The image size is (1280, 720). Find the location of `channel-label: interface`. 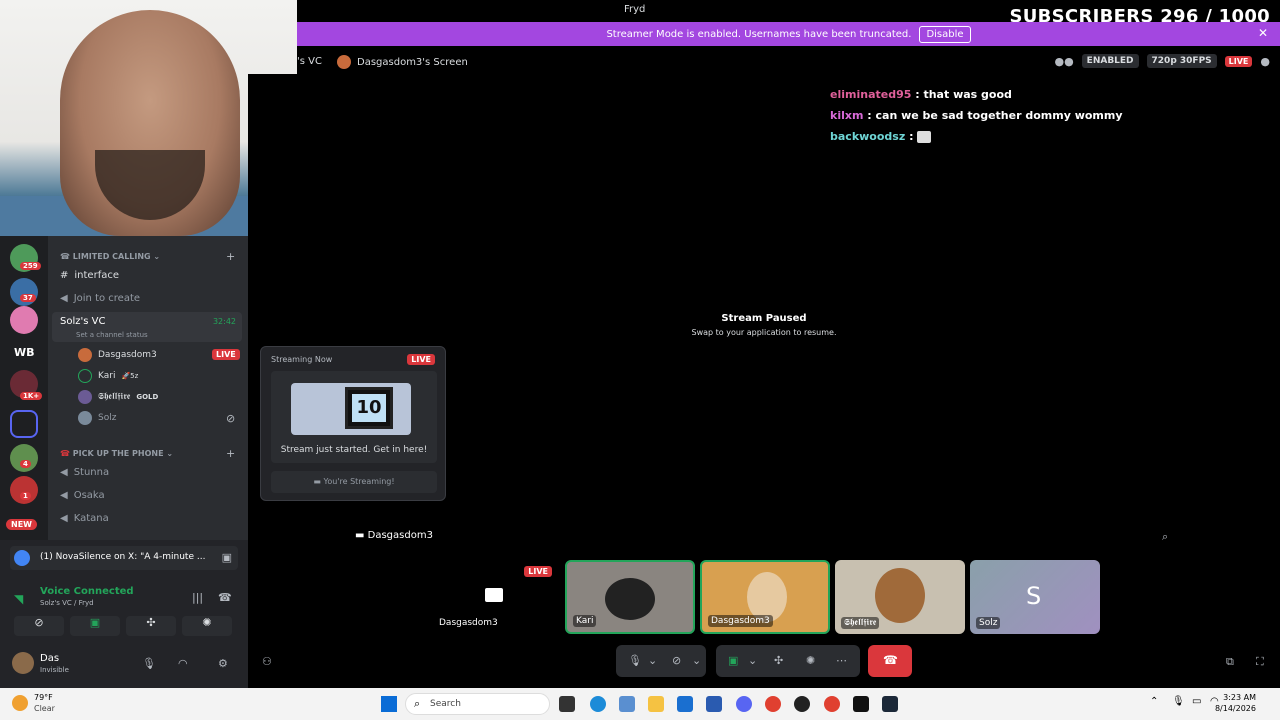

channel-label: interface is located at coordinates (96, 275).